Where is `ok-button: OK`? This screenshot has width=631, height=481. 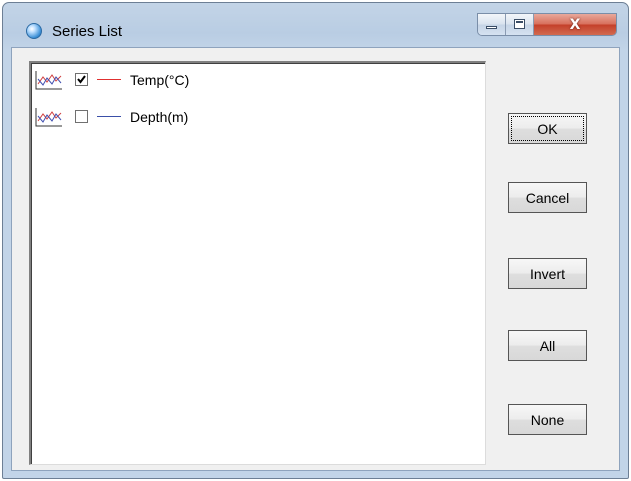 ok-button: OK is located at coordinates (547, 128).